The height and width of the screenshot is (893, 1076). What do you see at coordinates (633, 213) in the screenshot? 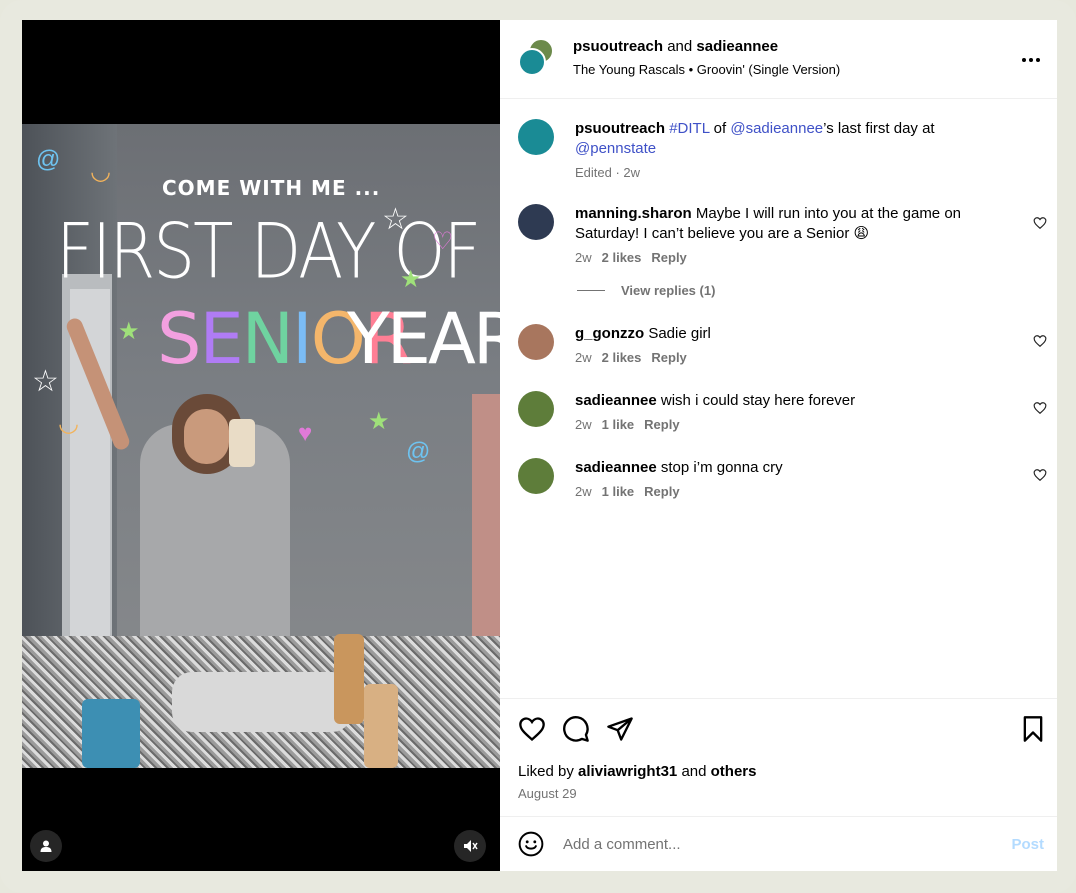
I see `comment-author: manning.sharon` at bounding box center [633, 213].